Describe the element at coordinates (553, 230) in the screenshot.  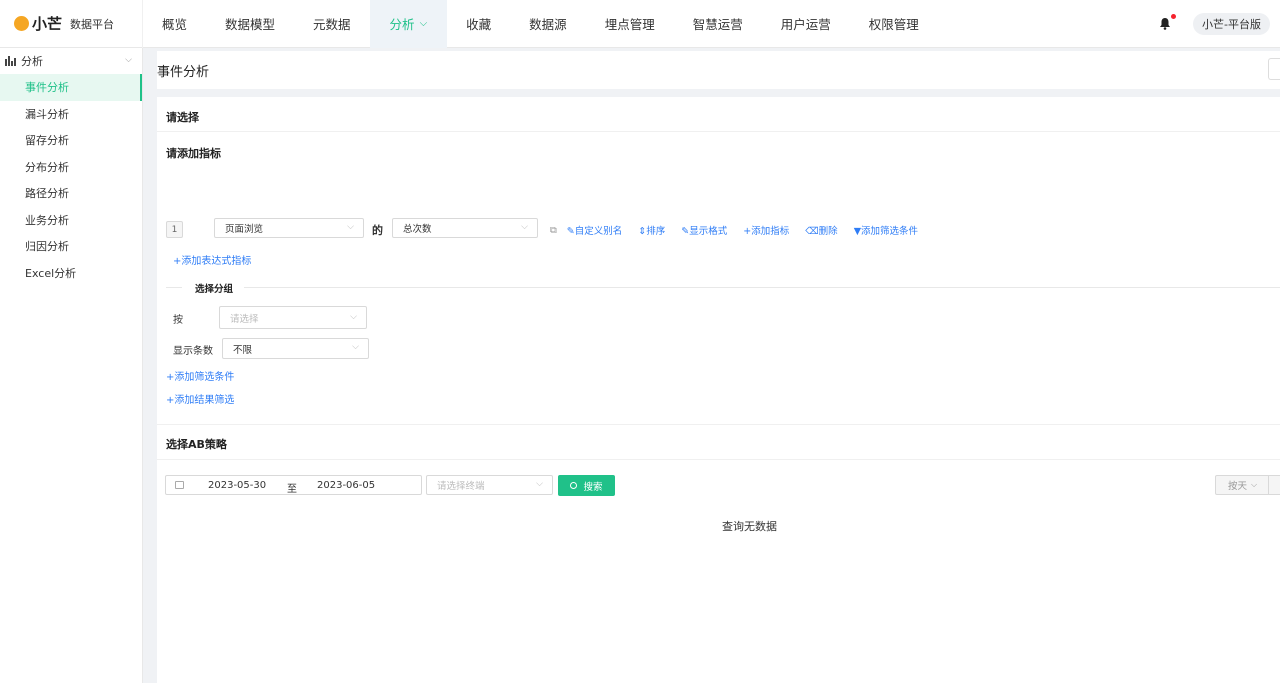
I see `copy-icon: ⧉` at that location.